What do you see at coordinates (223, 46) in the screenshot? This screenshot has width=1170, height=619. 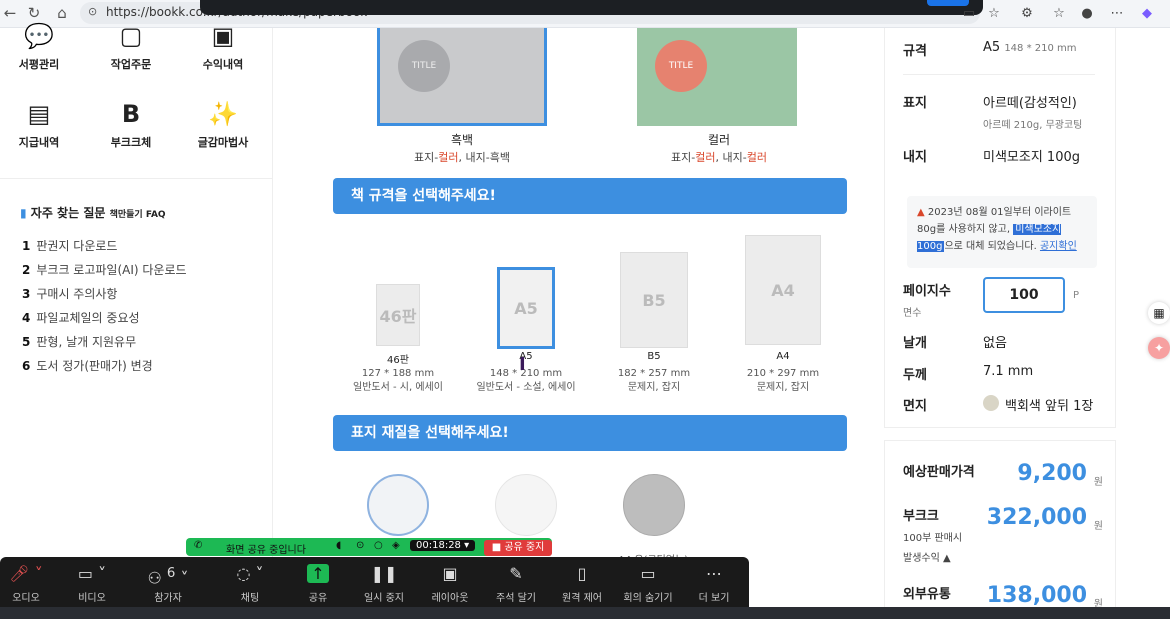 I see `quick-menu-revenue: ▣ 수익내역` at bounding box center [223, 46].